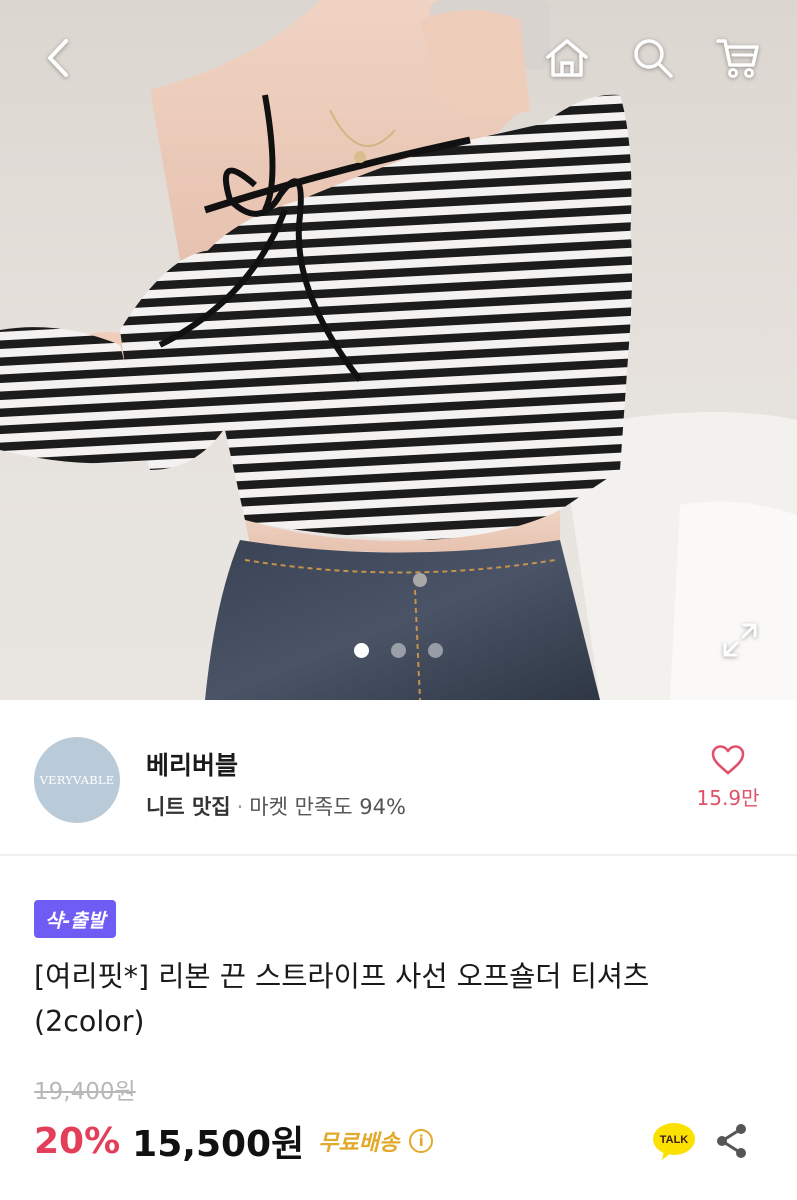 This screenshot has height=1200, width=797. I want to click on seller-meta: 니트 맛집 · 마켓 만족도 94%, so click(276, 806).